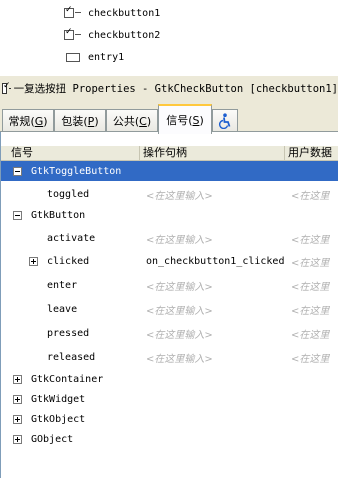 This screenshot has width=338, height=478. I want to click on signal-name: GtkButton, so click(58, 215).